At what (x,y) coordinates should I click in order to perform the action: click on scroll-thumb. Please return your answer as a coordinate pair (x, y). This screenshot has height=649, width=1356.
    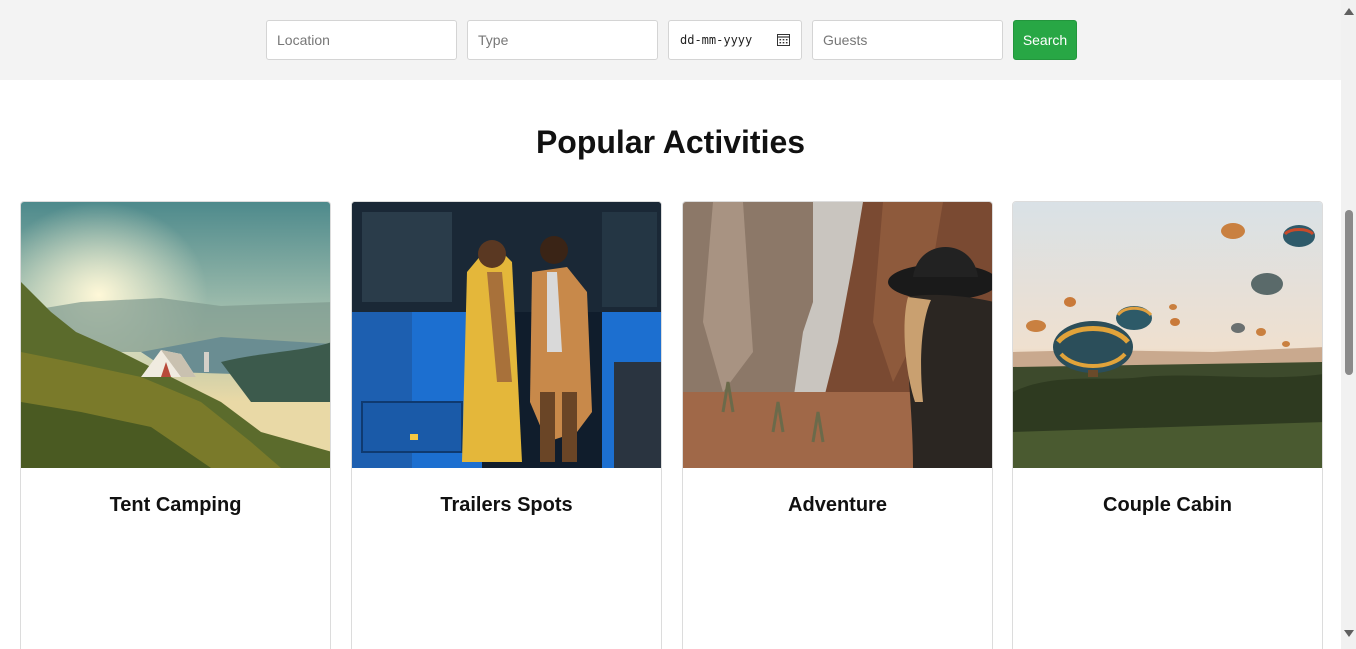
    Looking at the image, I should click on (1349, 292).